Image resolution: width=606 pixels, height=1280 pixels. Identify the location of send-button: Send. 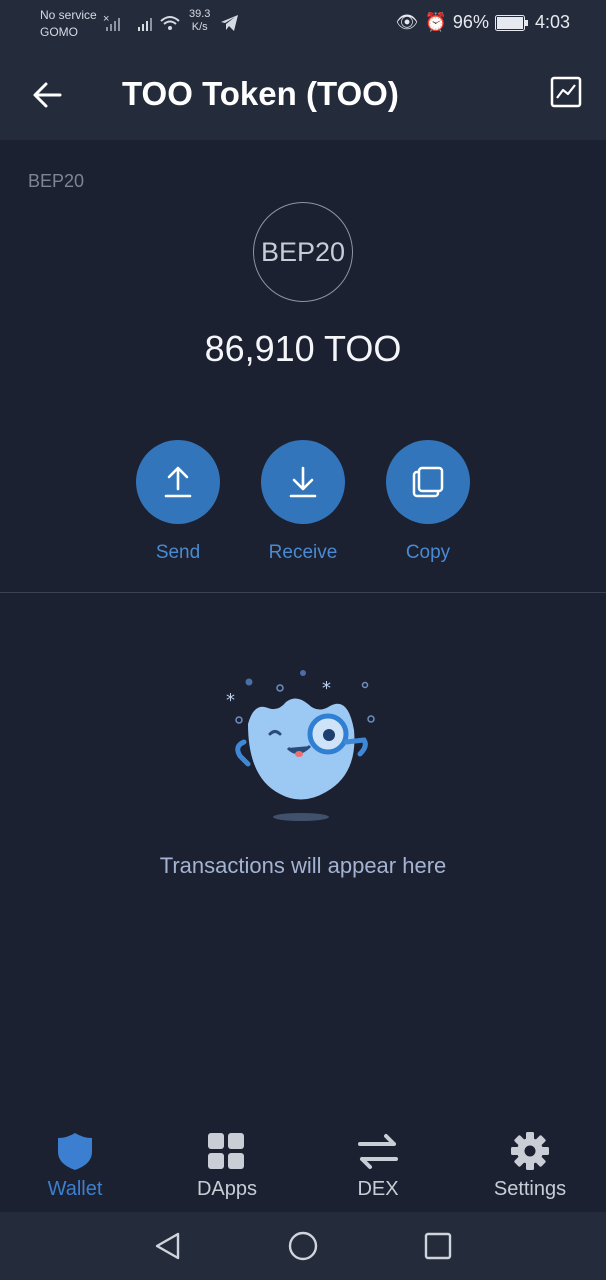
(178, 502).